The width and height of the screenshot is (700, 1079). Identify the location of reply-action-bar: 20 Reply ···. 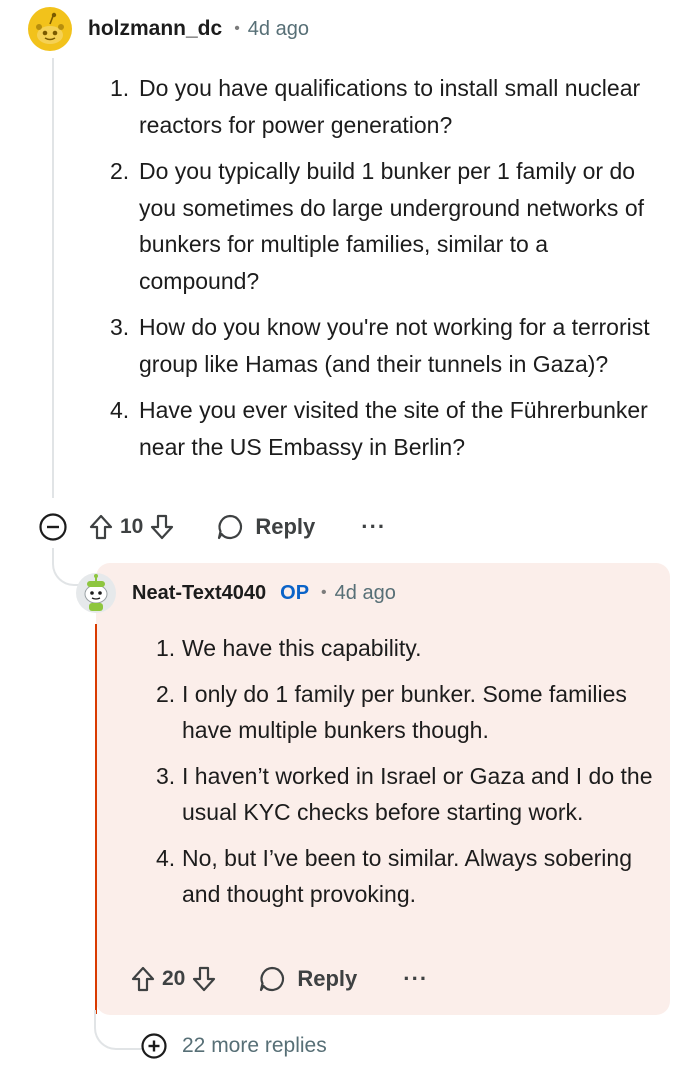
(279, 979).